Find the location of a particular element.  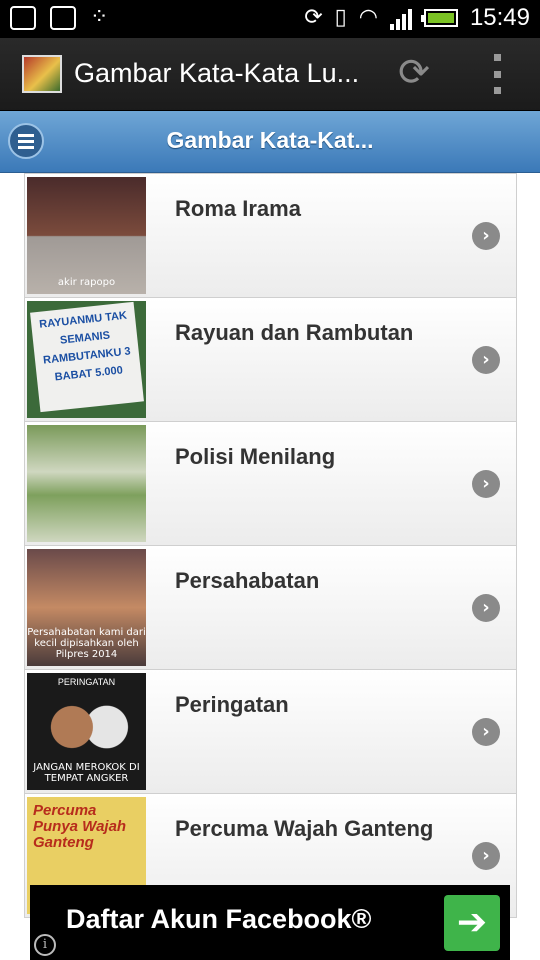

list-item: akir rapopo Roma Irama › is located at coordinates (270, 235).